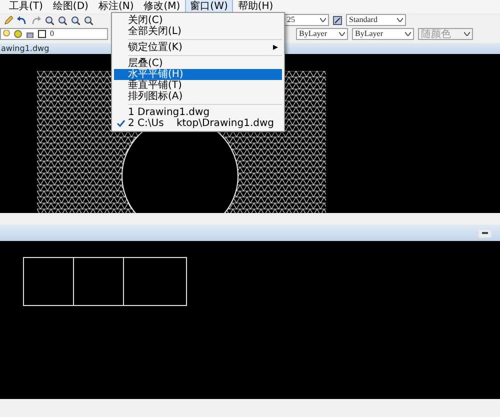 This screenshot has width=500, height=417. I want to click on style-icon, so click(337, 20).